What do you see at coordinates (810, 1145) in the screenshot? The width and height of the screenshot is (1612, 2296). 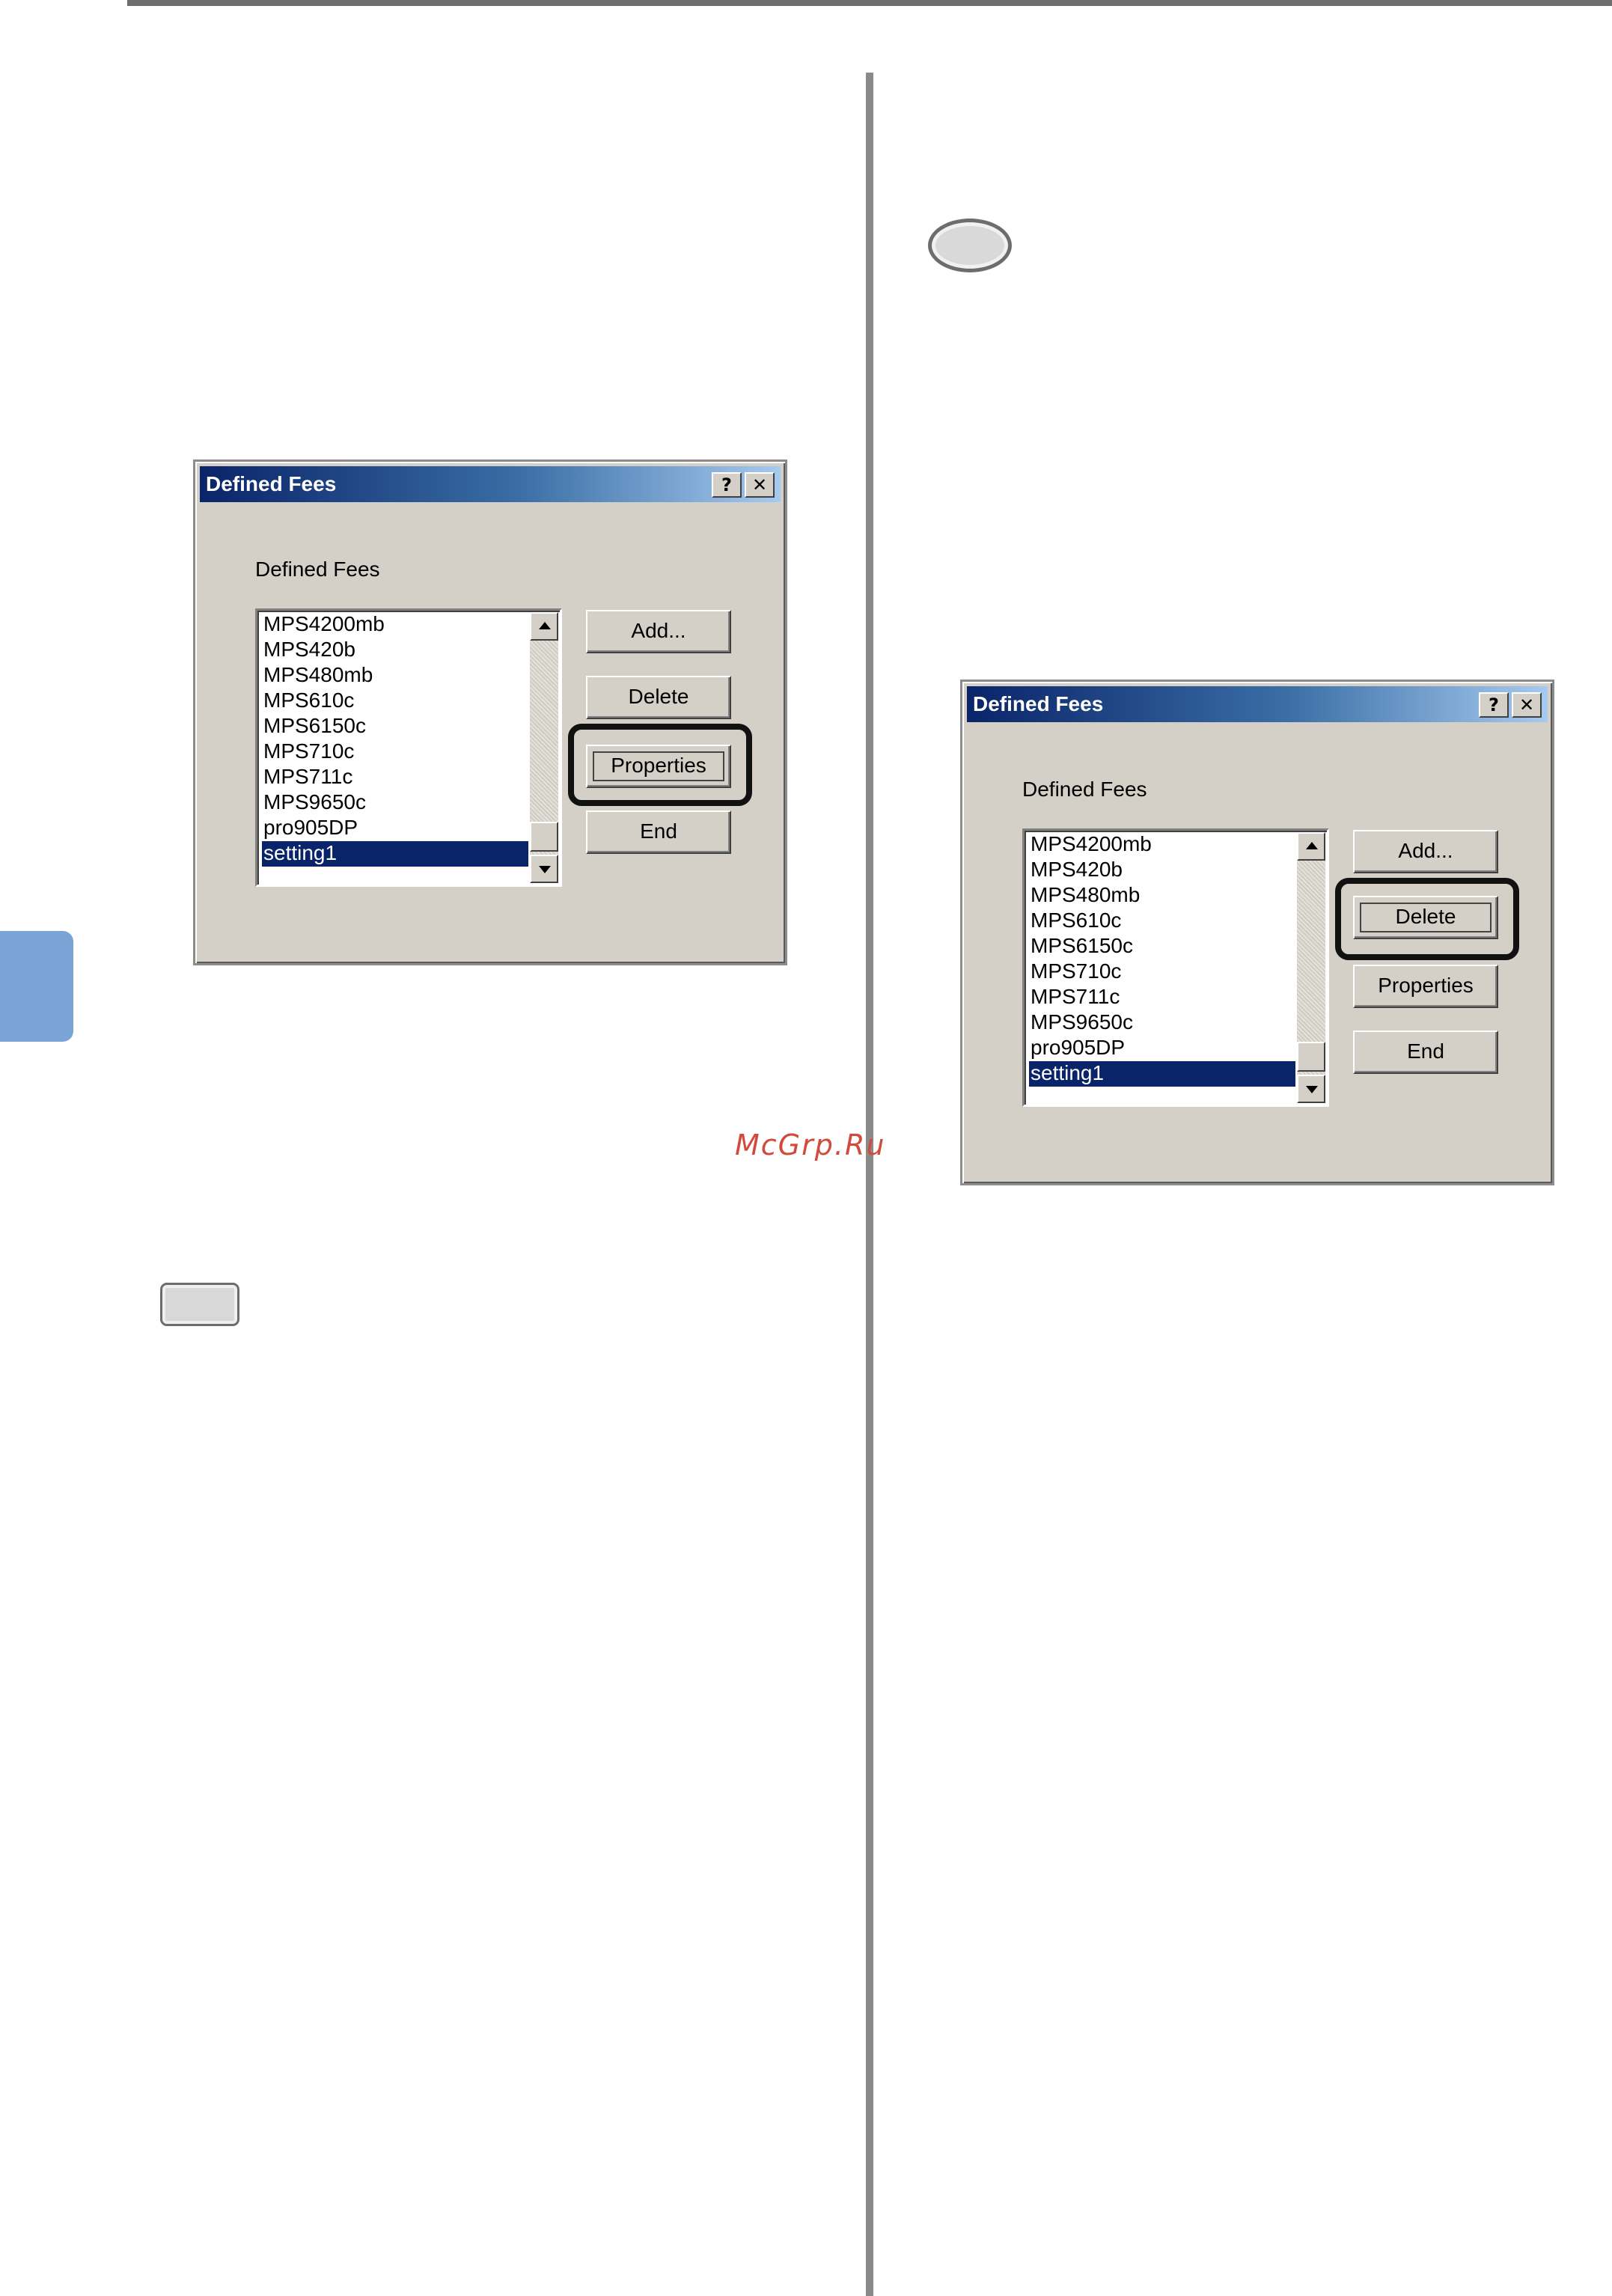 I see `watermark: McGrp.Ru` at bounding box center [810, 1145].